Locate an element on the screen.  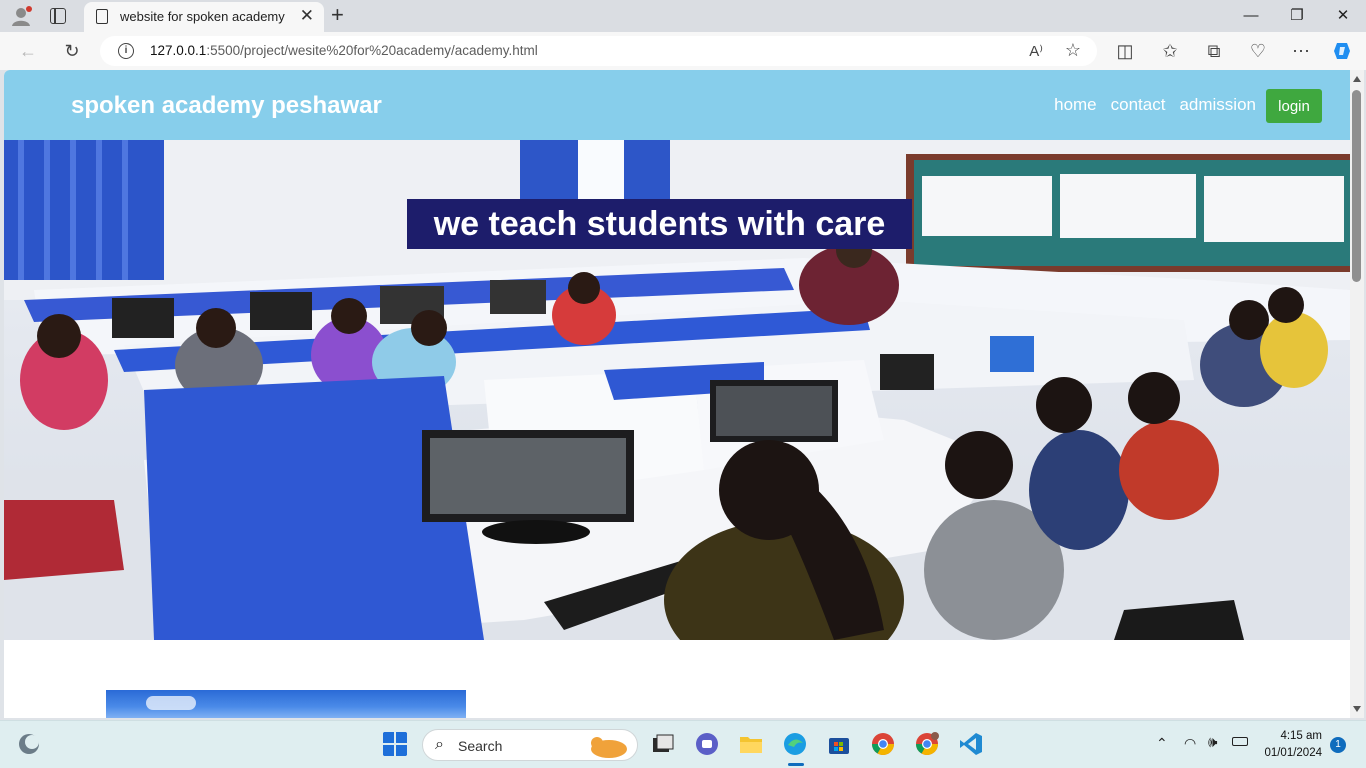
widgets-weather-icon is located at coordinates (29, 744).